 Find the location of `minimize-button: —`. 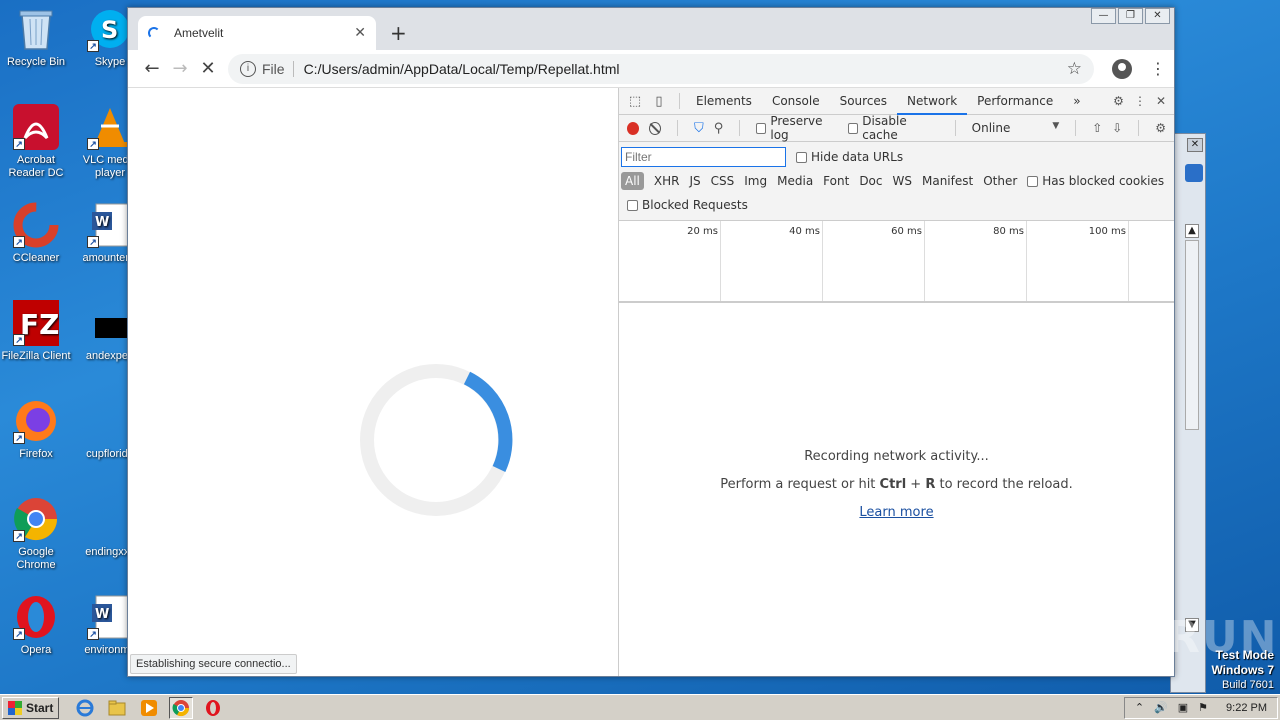

minimize-button: — is located at coordinates (1103, 16).